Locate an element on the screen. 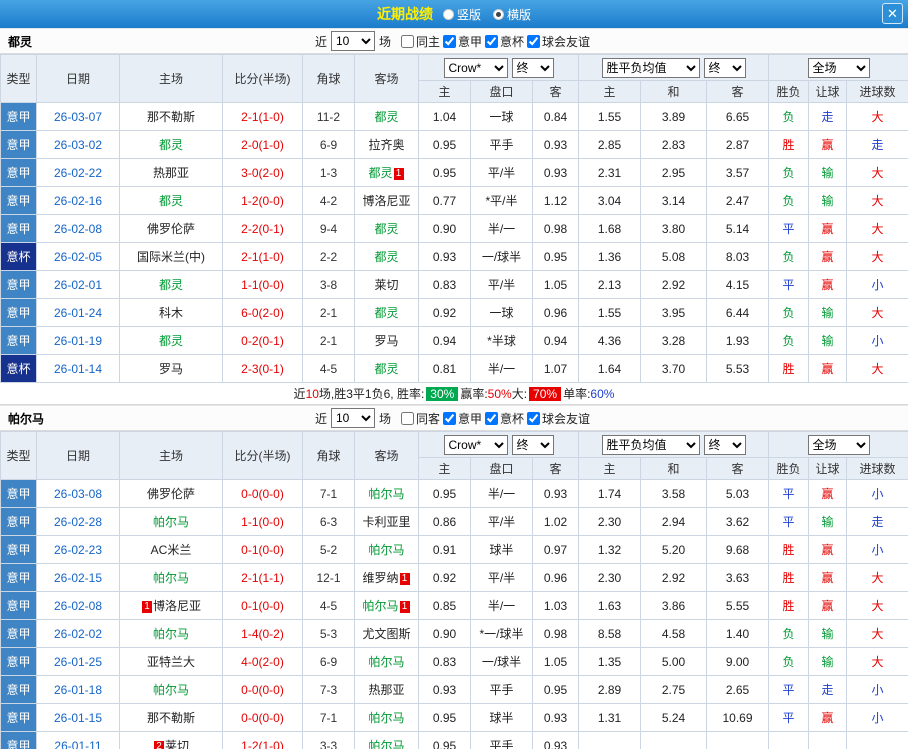  sub-eu-home: 主 is located at coordinates (609, 468).